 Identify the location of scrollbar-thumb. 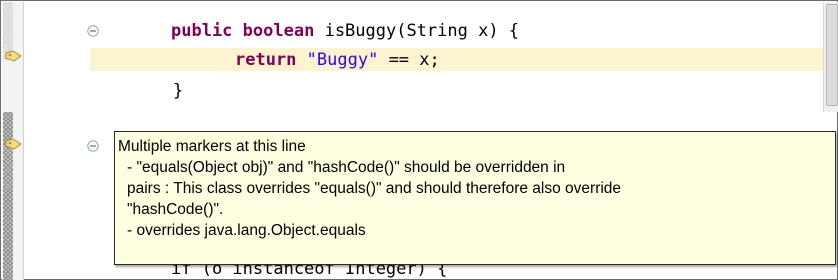
(832, 55).